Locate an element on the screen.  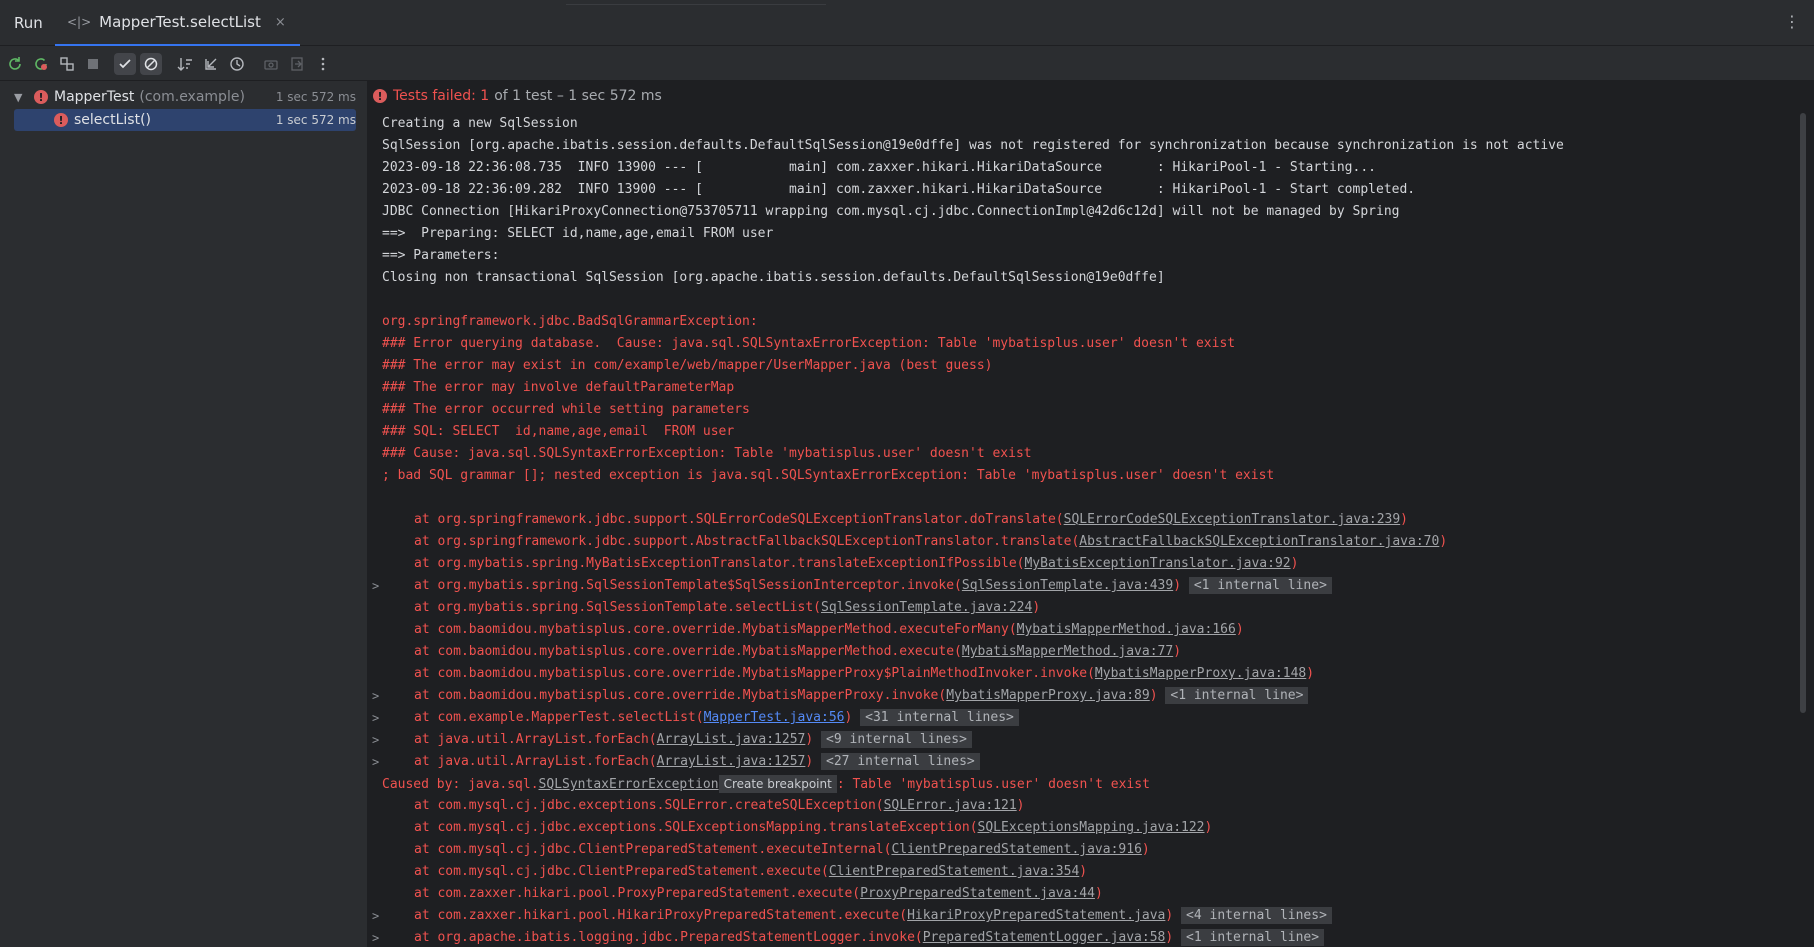
internal-lines-fold: <31 internal lines> is located at coordinates (939, 717).